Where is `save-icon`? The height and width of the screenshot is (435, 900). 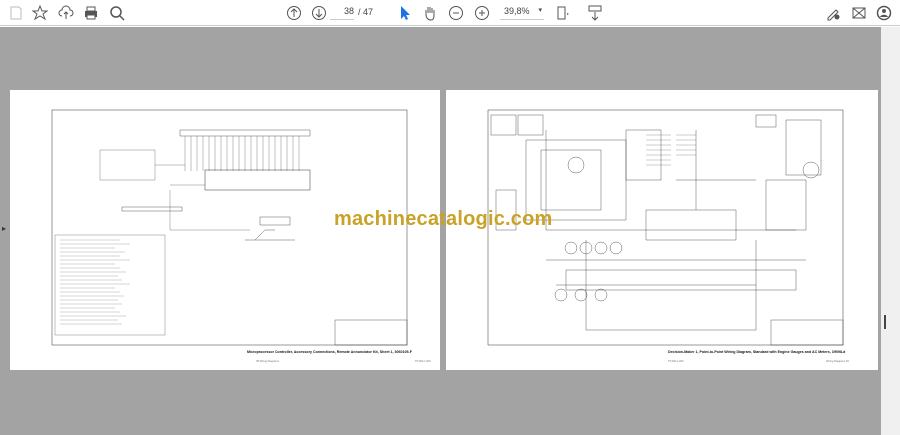
save-icon is located at coordinates (16, 13).